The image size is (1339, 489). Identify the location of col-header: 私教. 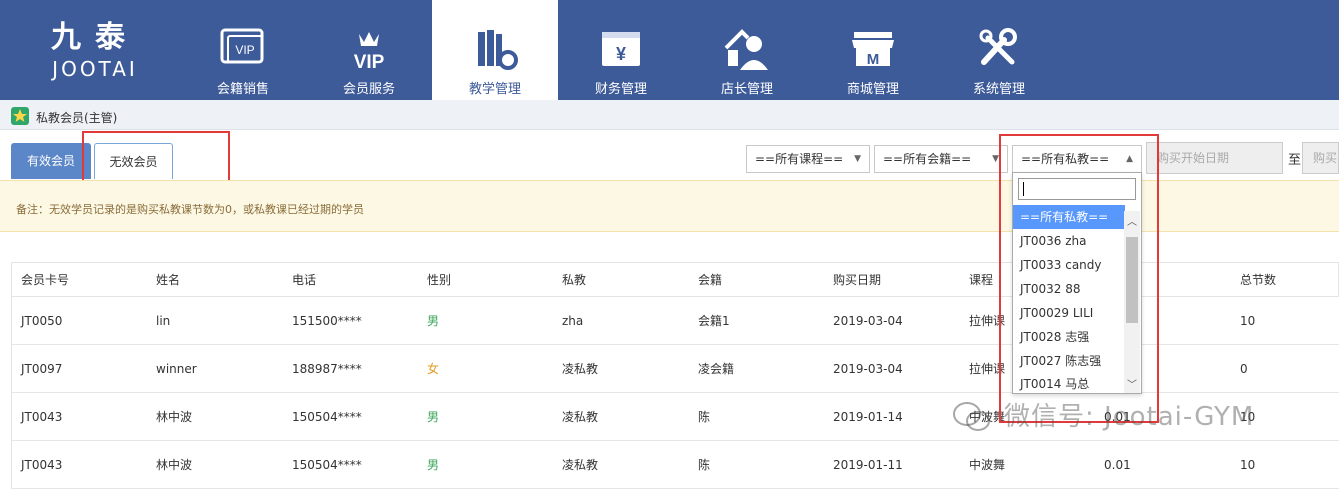
(574, 280).